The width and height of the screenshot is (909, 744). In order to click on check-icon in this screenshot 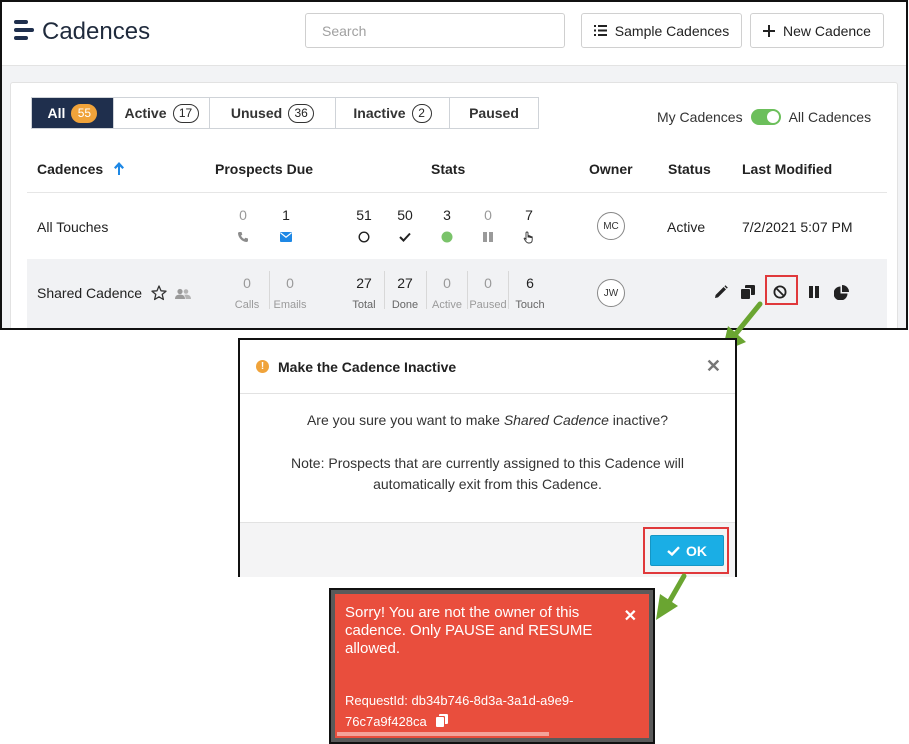, I will do `click(405, 237)`.